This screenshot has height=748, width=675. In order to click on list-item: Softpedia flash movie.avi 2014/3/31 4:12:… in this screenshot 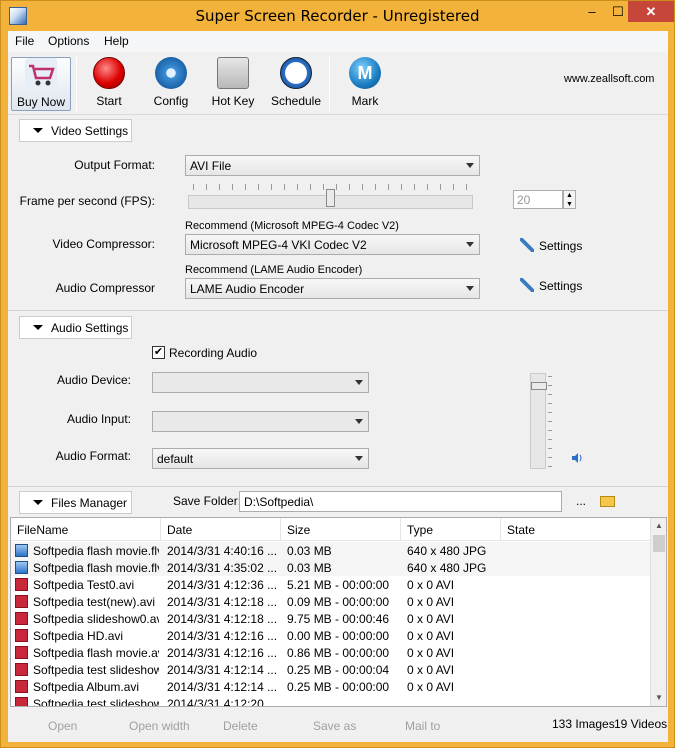, I will do `click(331, 652)`.